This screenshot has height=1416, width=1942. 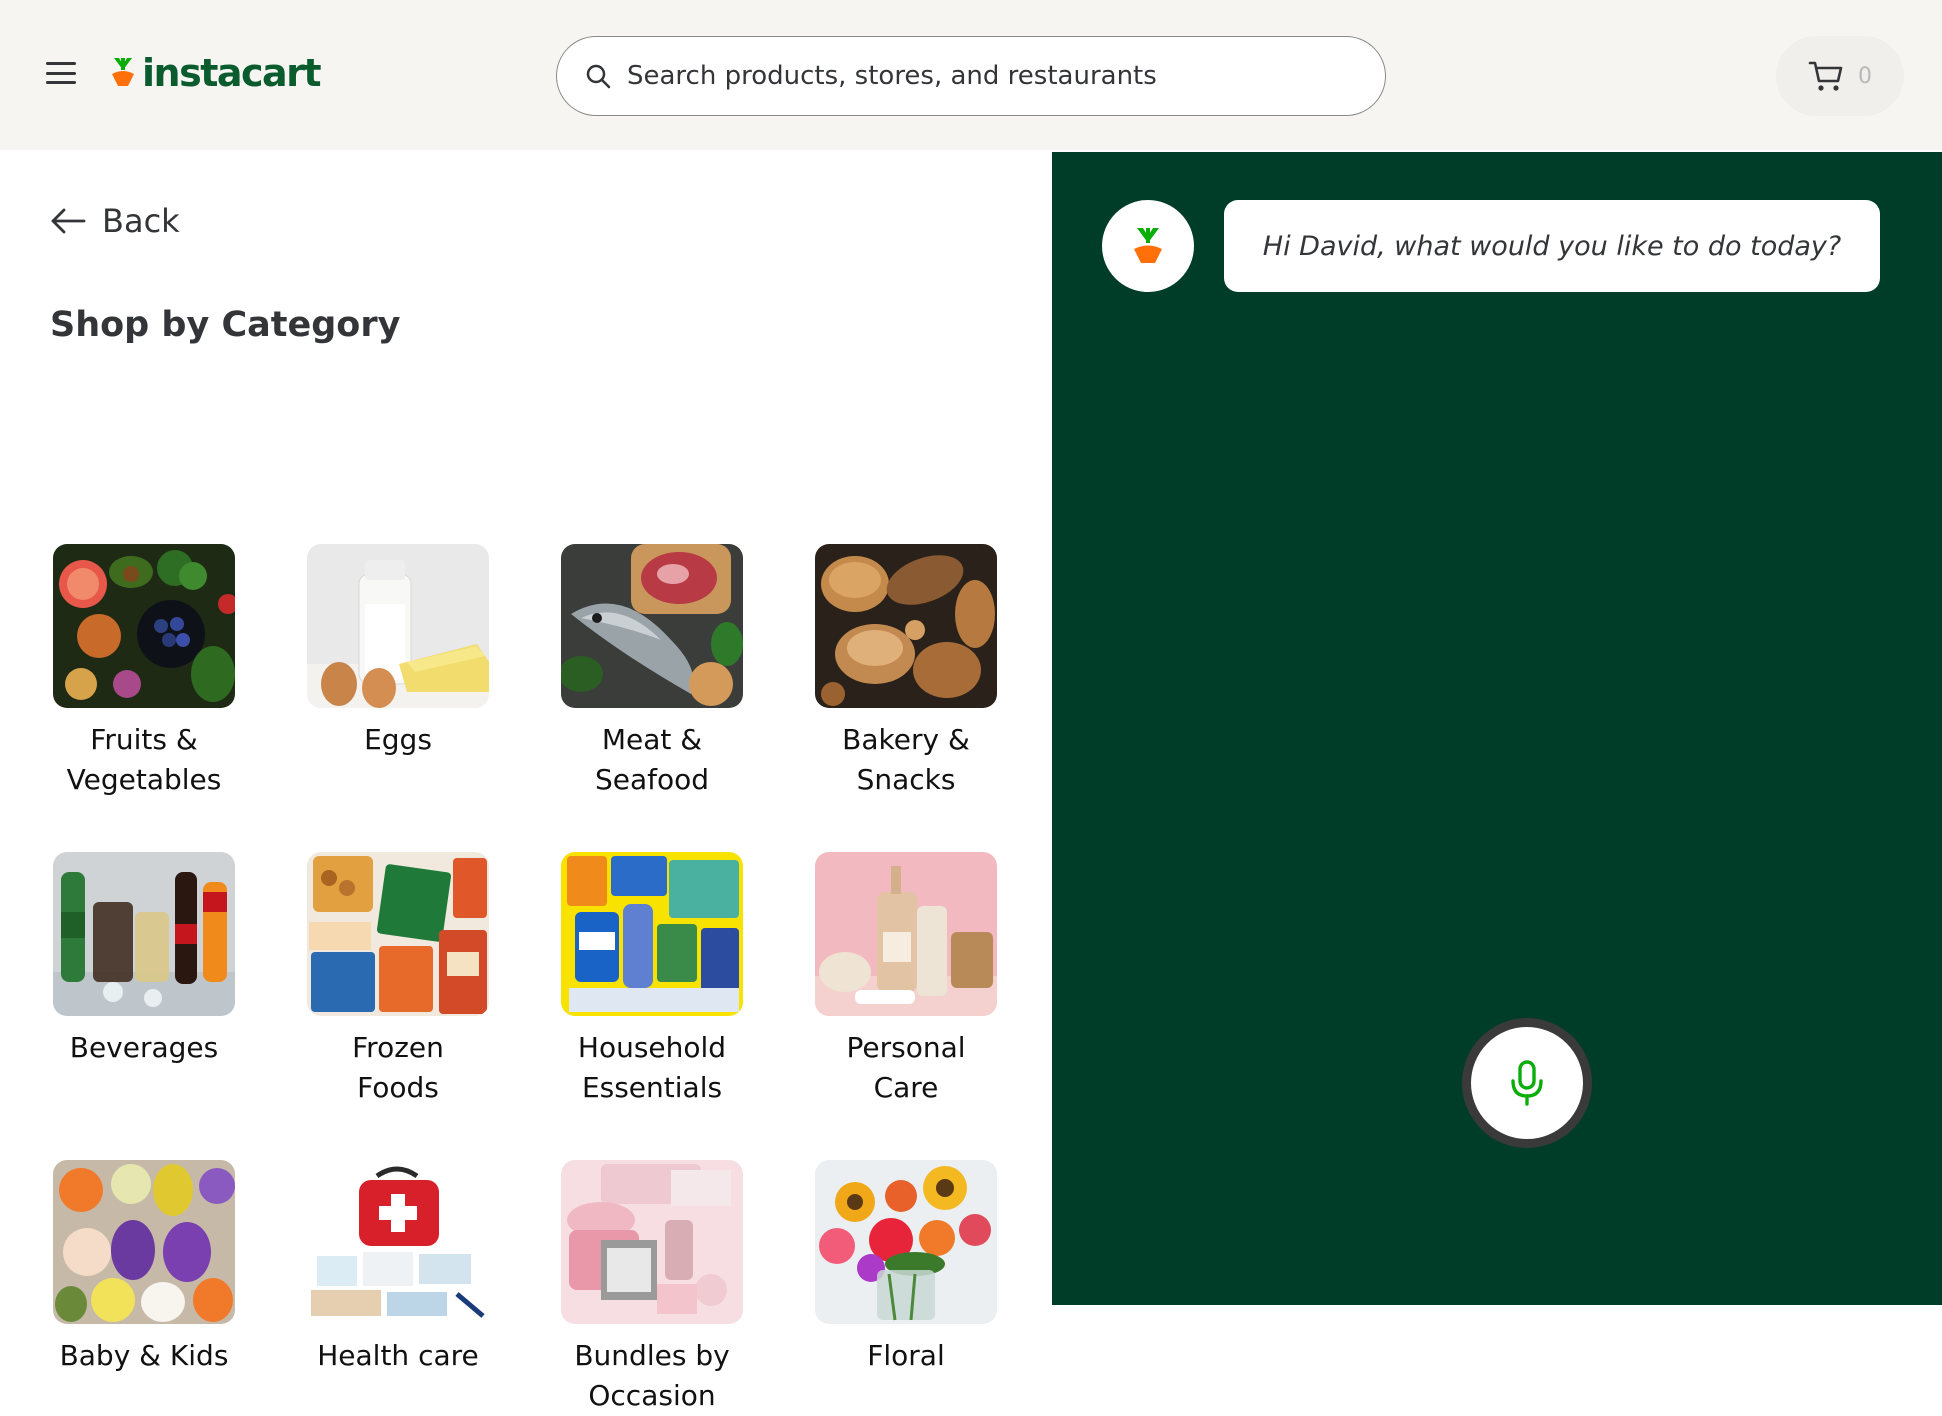 What do you see at coordinates (652, 1067) in the screenshot?
I see `category-label: Household Essentials` at bounding box center [652, 1067].